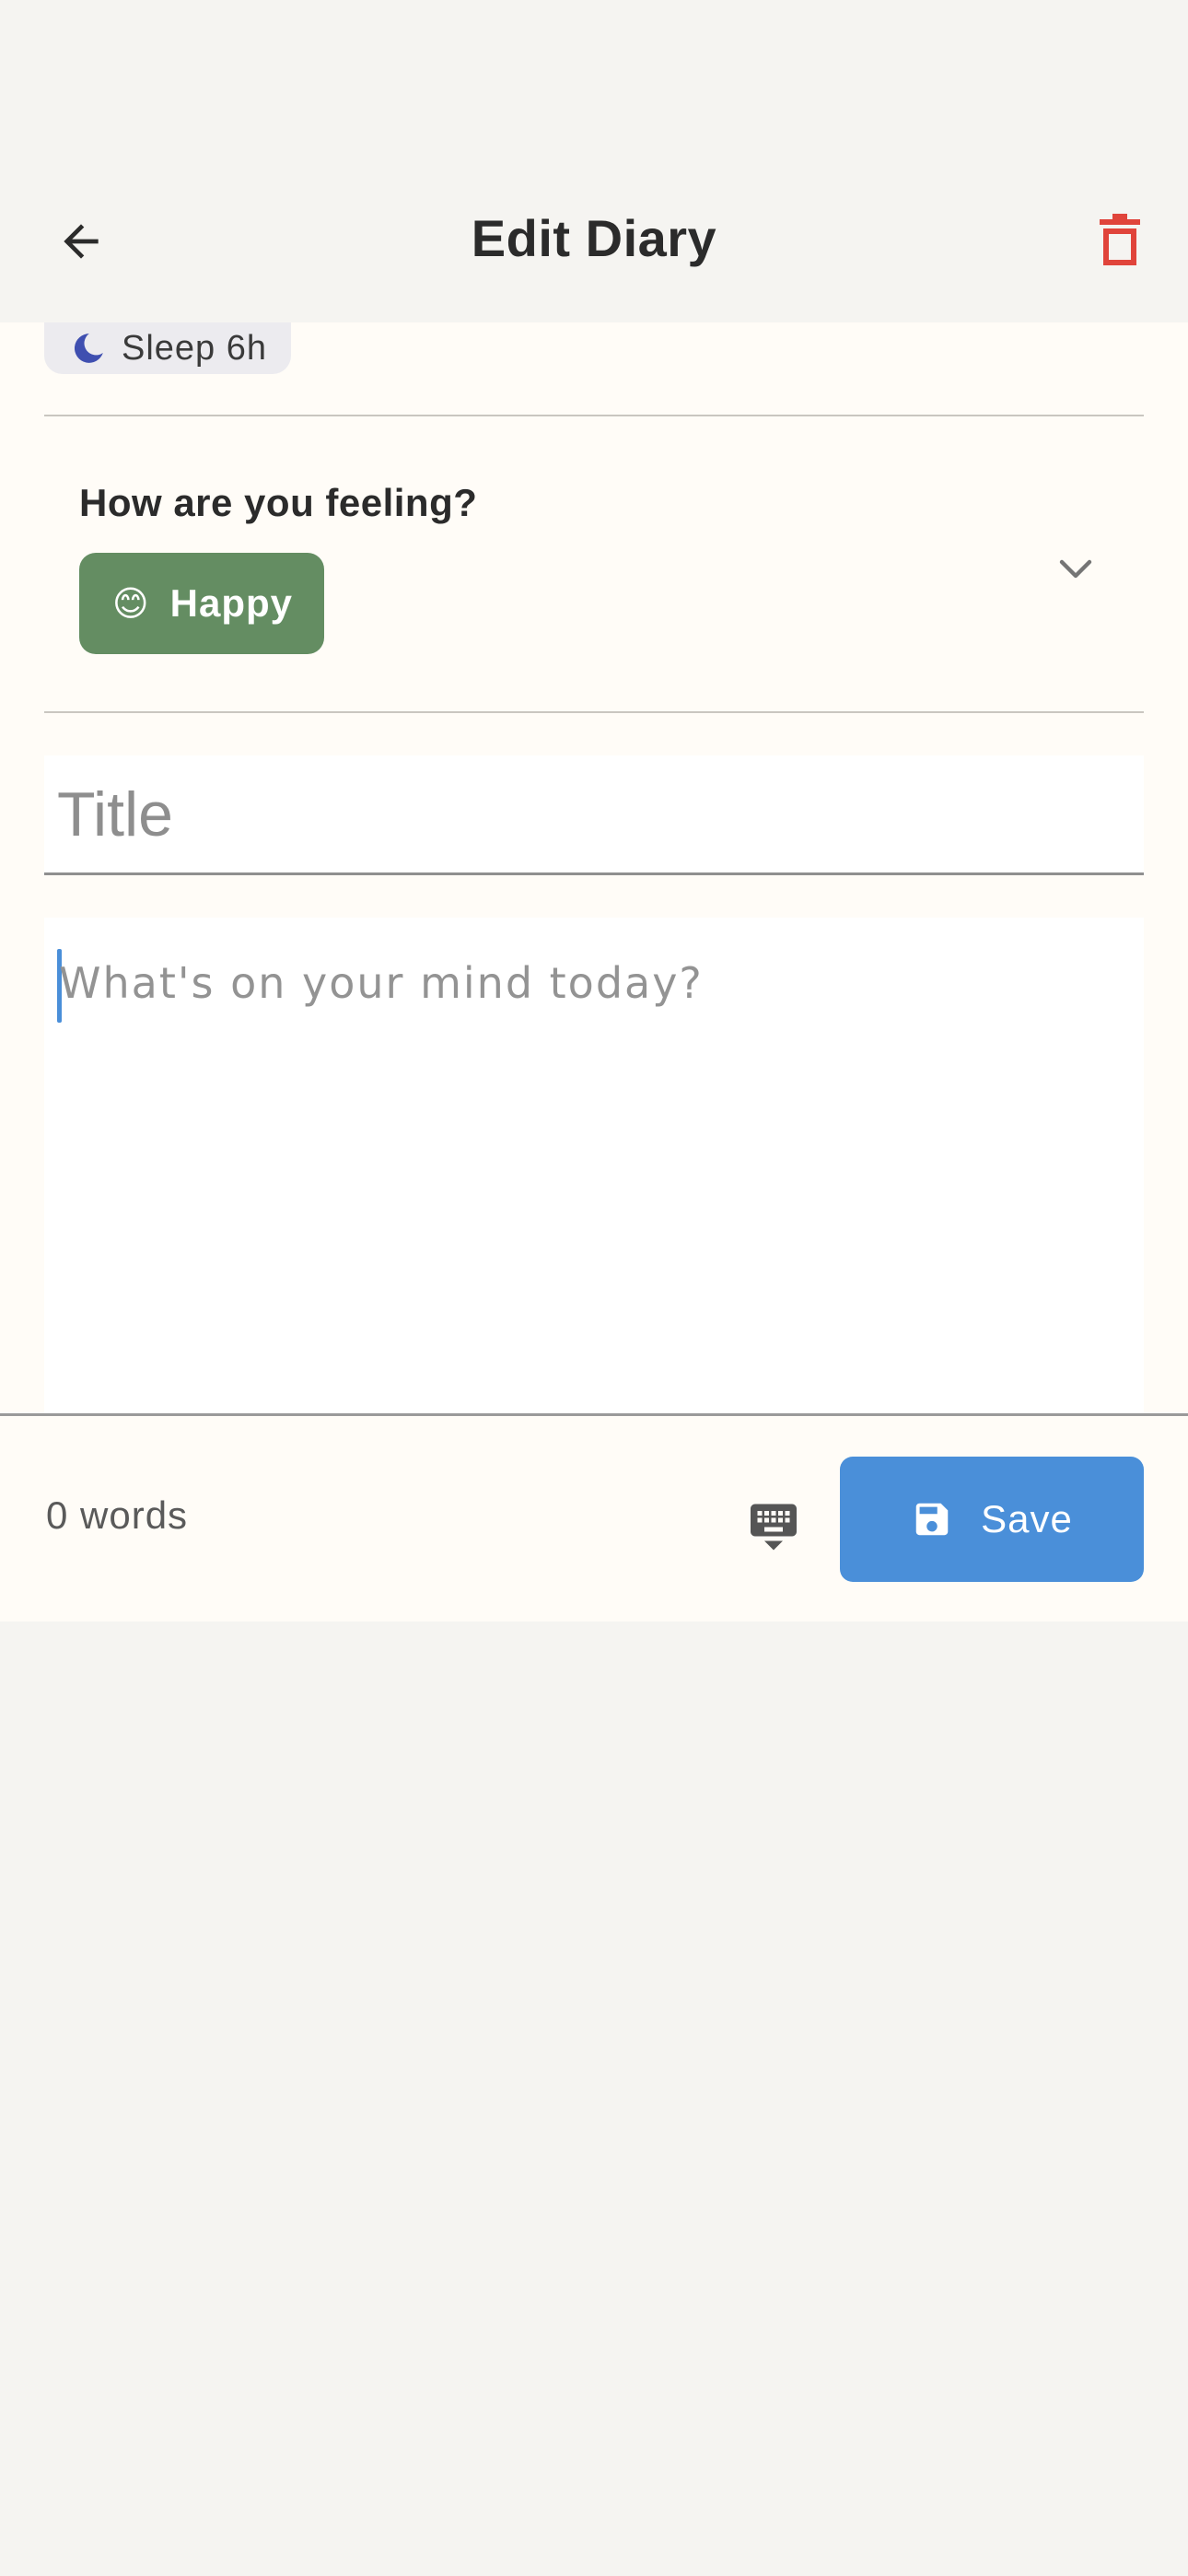  I want to click on mood-question: How are you feeling?, so click(278, 502).